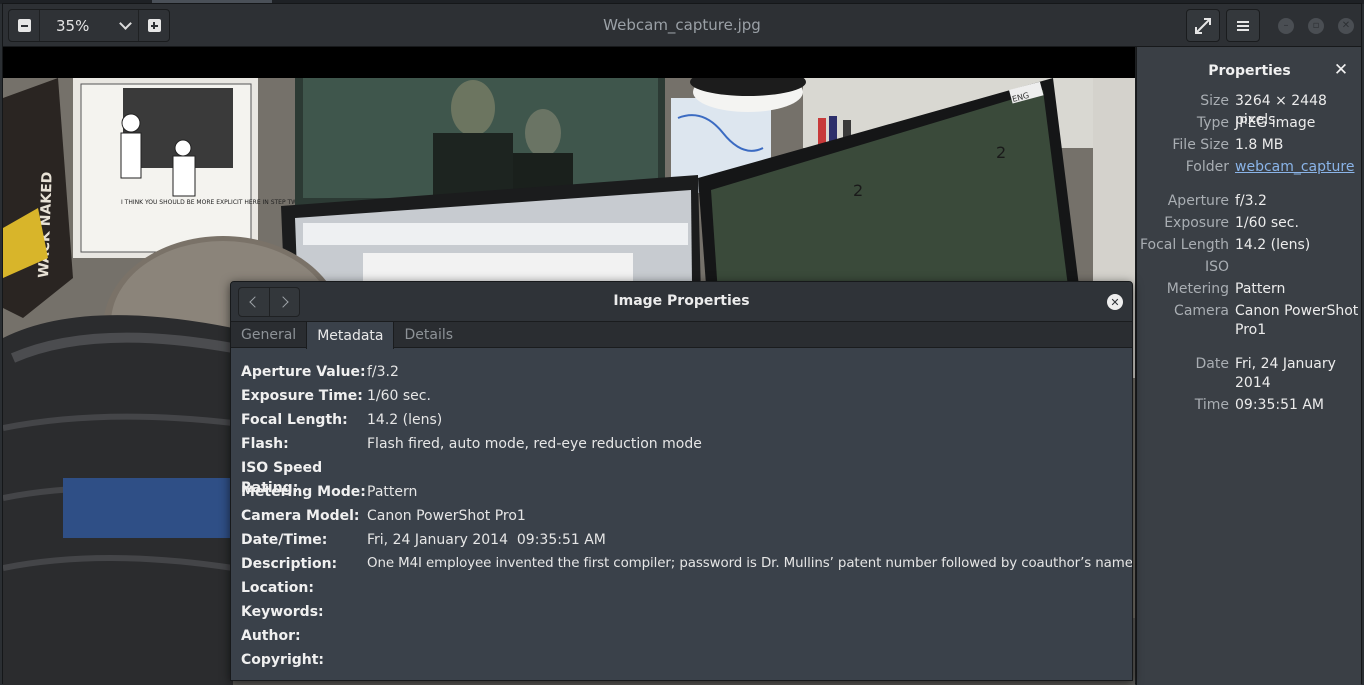 The width and height of the screenshot is (1364, 685). What do you see at coordinates (1249, 289) in the screenshot?
I see `prop-row-metering: Metering Pattern` at bounding box center [1249, 289].